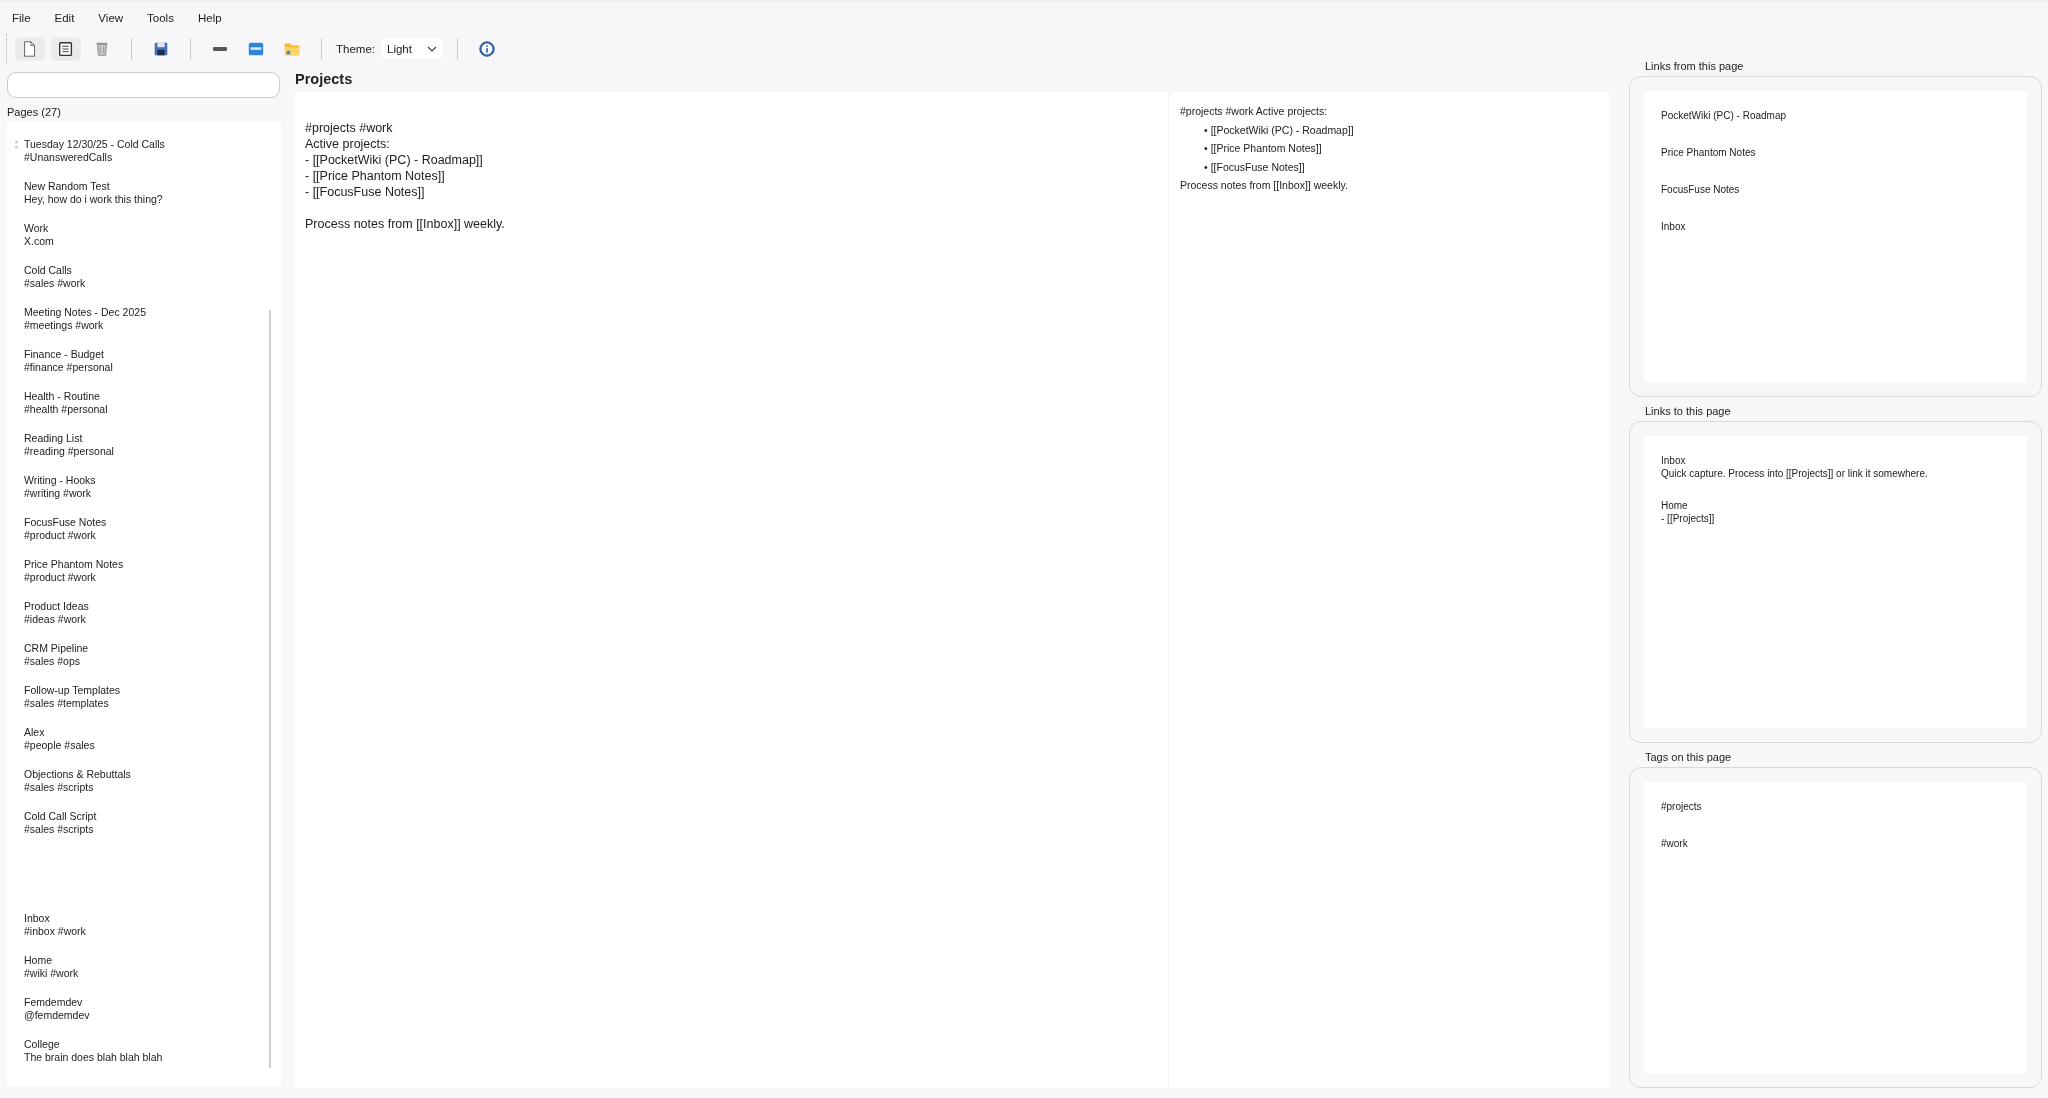 This screenshot has height=1098, width=2048. Describe the element at coordinates (1794, 474) in the screenshot. I see `backlink-snippet: Quick capture. Process into [[Projects]] or link it somewhere.` at that location.